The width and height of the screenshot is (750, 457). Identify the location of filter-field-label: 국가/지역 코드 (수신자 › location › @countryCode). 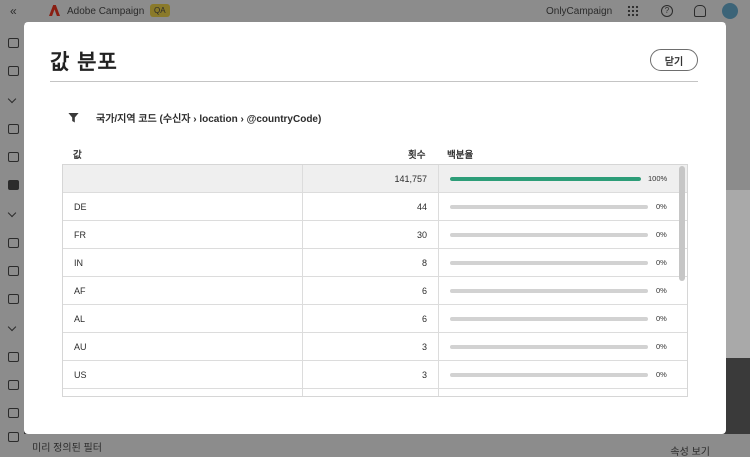
(209, 119).